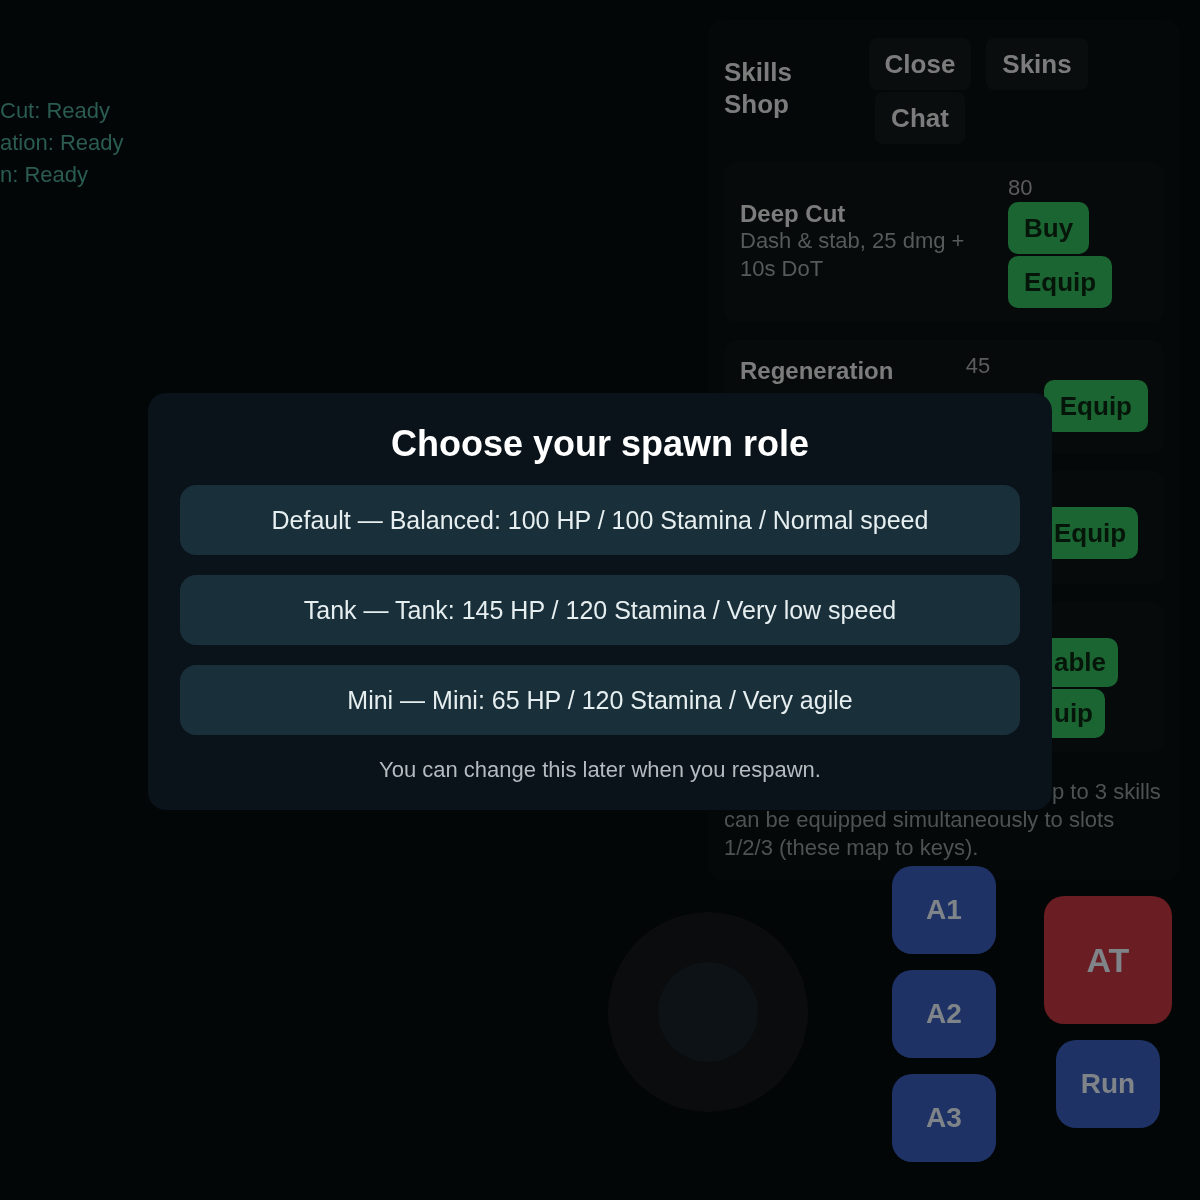 This screenshot has height=1200, width=1200. Describe the element at coordinates (600, 520) in the screenshot. I see `role-option: Default — Balanced: 100 HP / 100 Stamina / Normal speed` at that location.